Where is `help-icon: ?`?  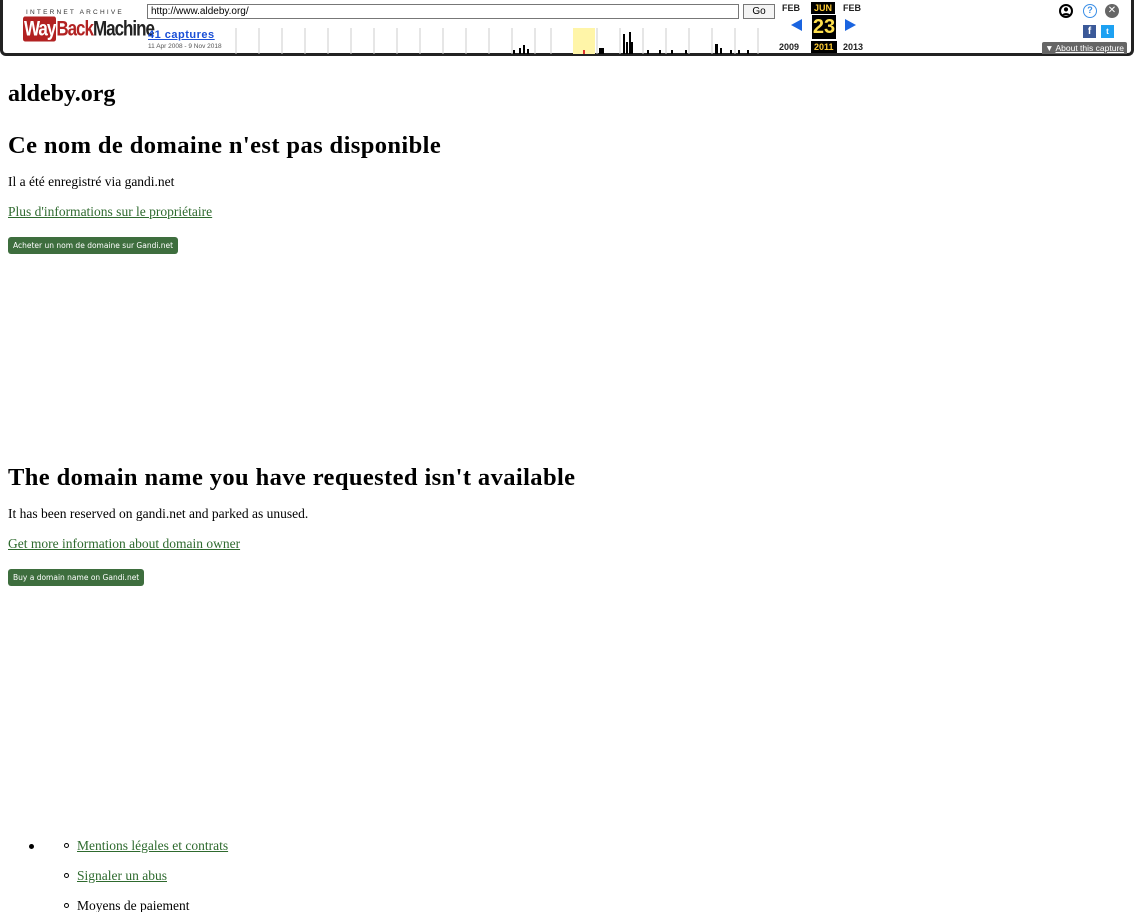 help-icon: ? is located at coordinates (1090, 11).